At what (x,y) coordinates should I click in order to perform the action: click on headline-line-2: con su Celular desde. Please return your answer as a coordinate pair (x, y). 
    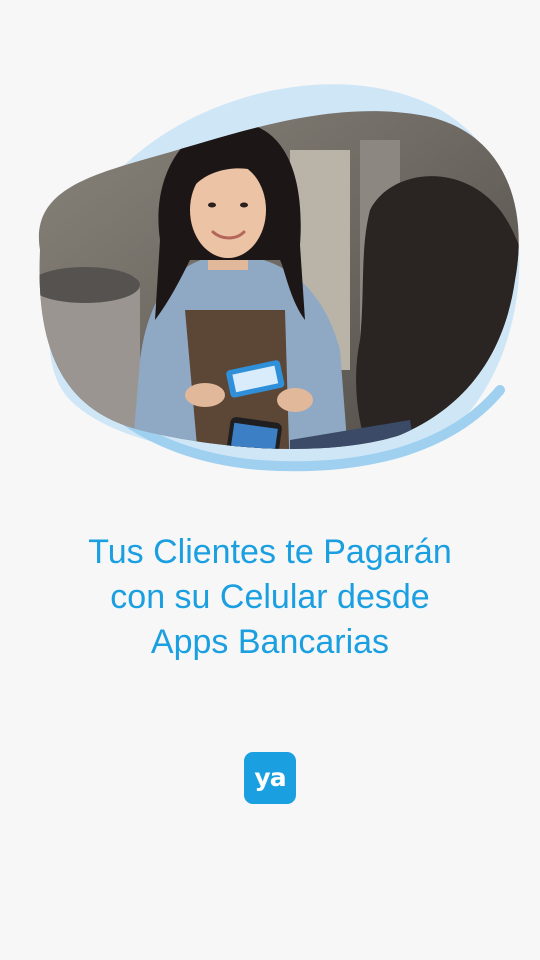
    Looking at the image, I should click on (270, 597).